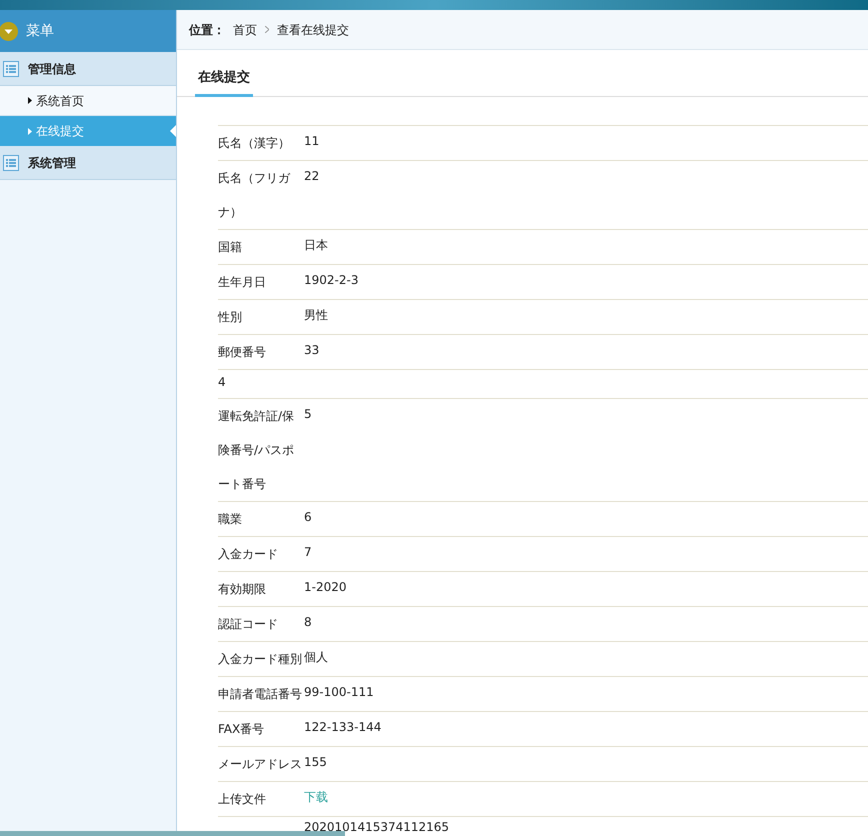  Describe the element at coordinates (257, 450) in the screenshot. I see `field-label: 運転免許証/保険番号/パスポート番号` at that location.